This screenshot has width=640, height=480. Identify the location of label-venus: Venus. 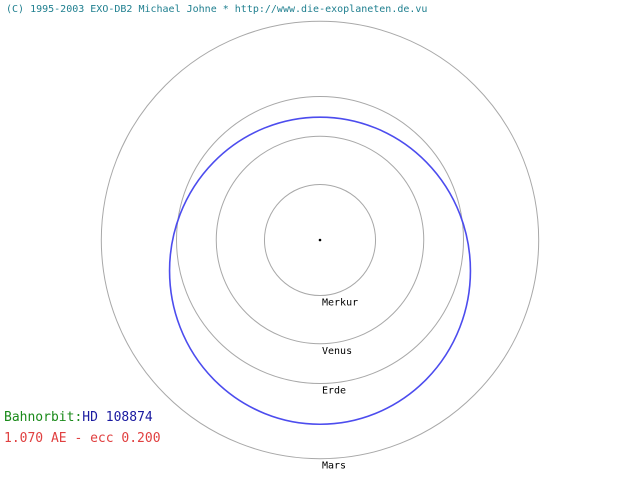
(337, 351).